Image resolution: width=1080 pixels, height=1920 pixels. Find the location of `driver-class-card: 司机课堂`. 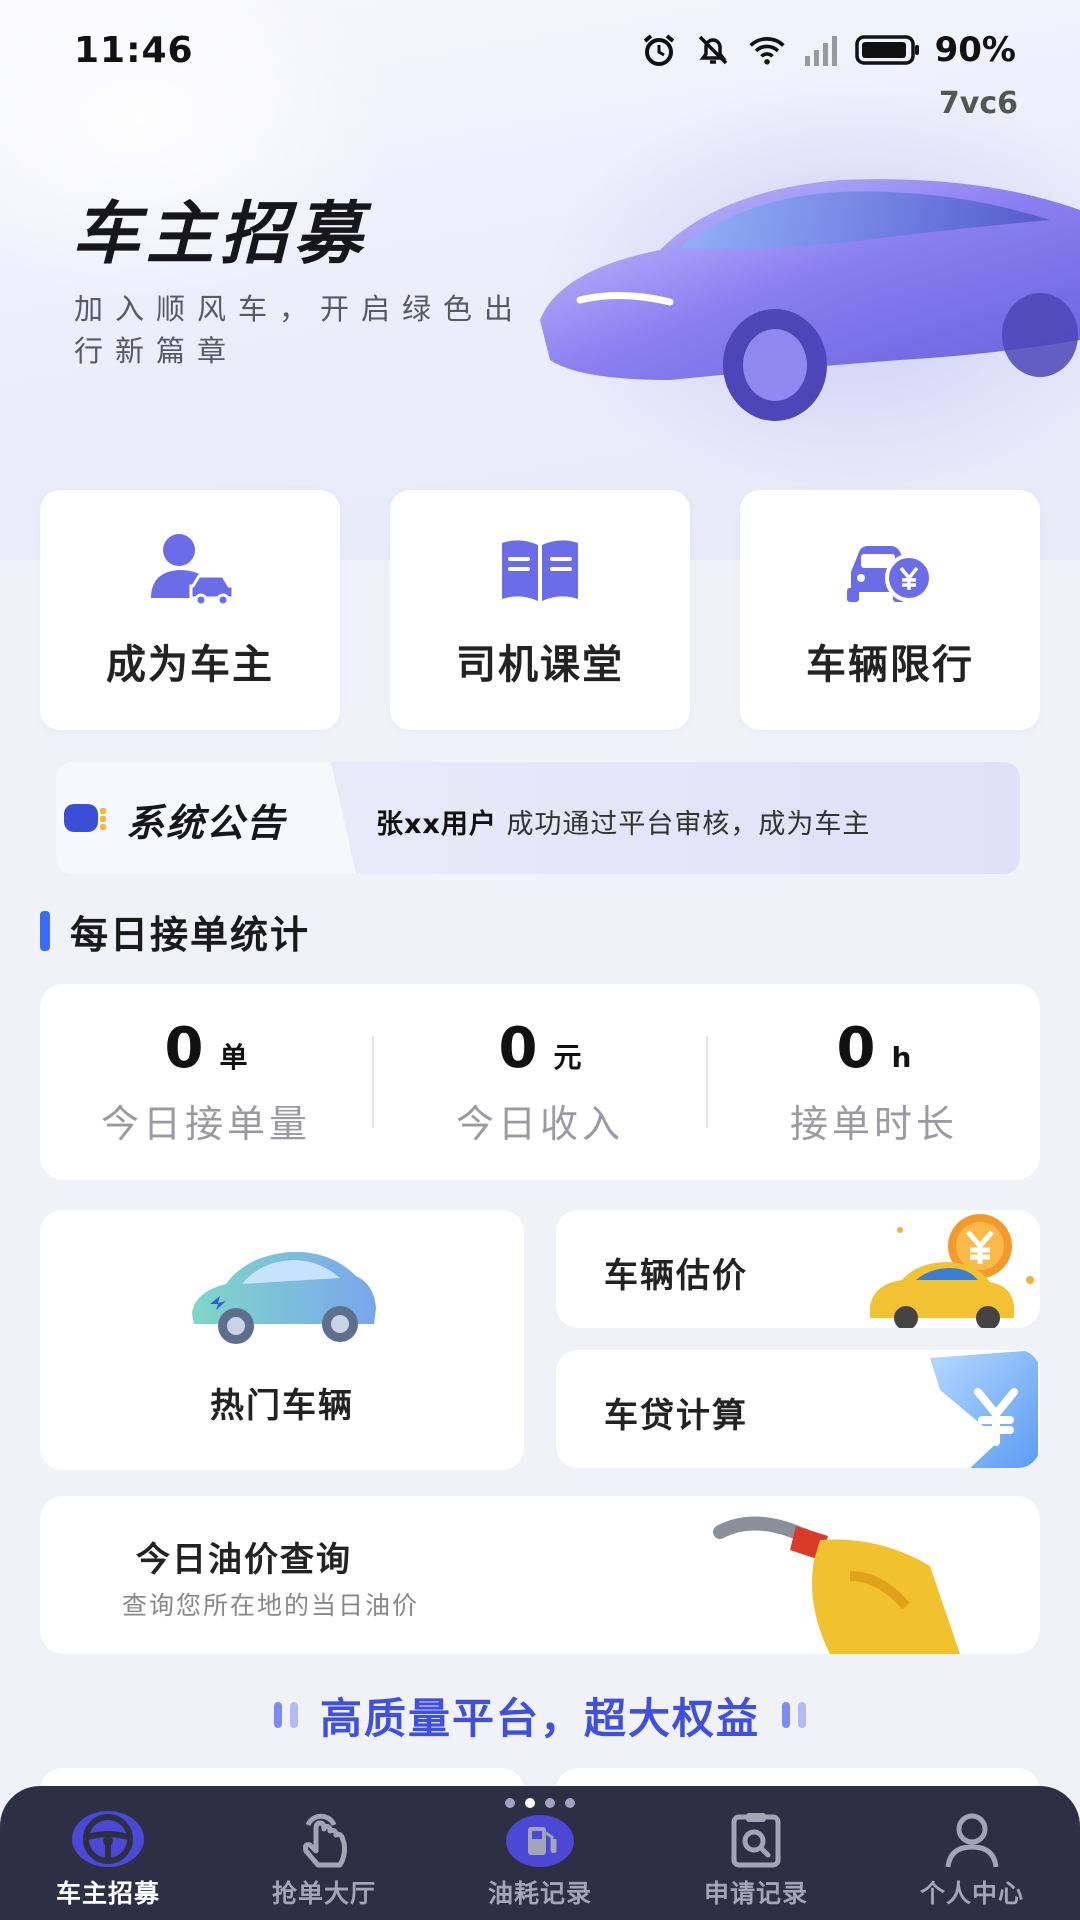

driver-class-card: 司机课堂 is located at coordinates (540, 610).